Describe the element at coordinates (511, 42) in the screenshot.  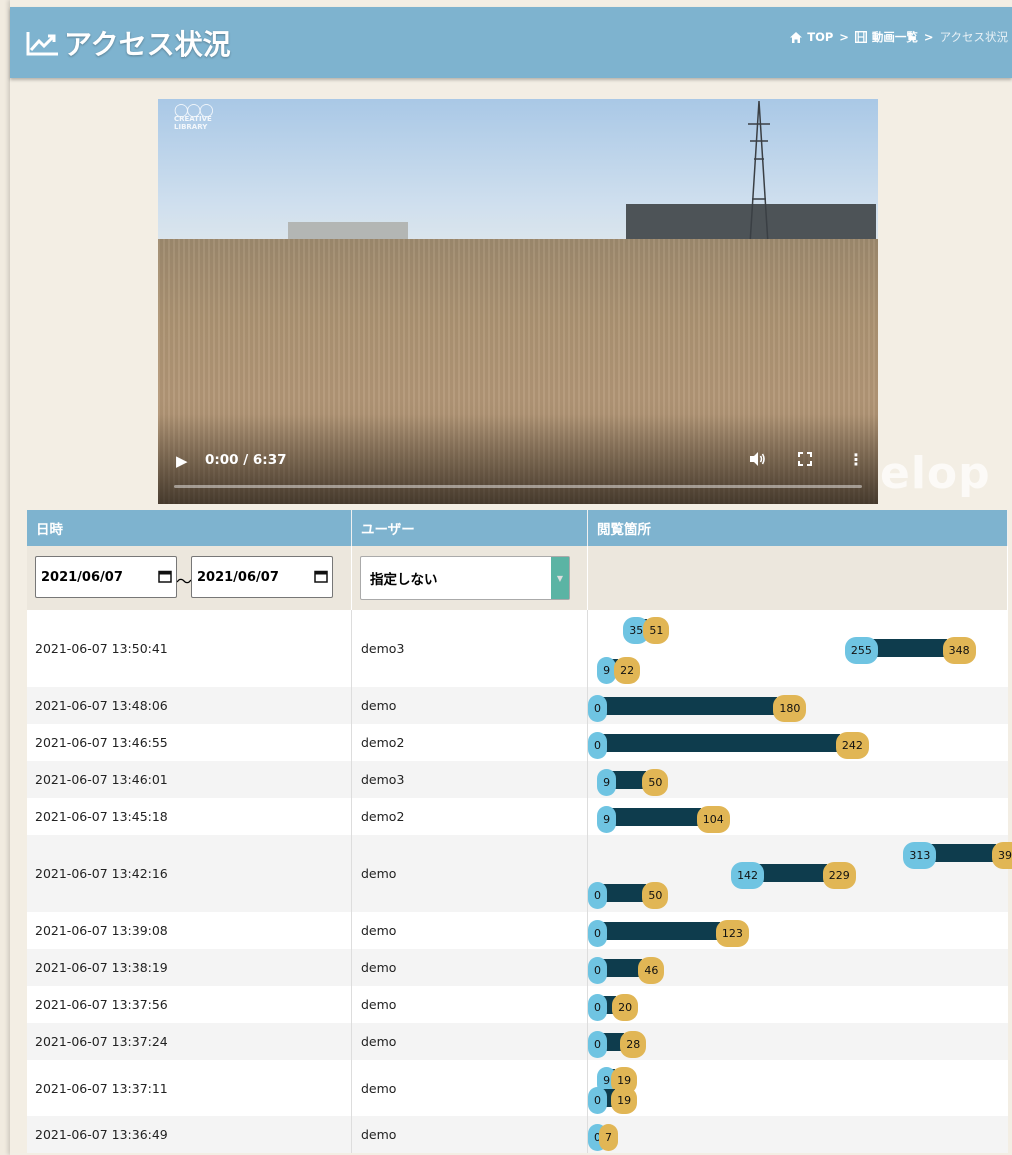
I see `page-header: アクセス状況 TOP > 動画一覧 > アクセス状況` at that location.